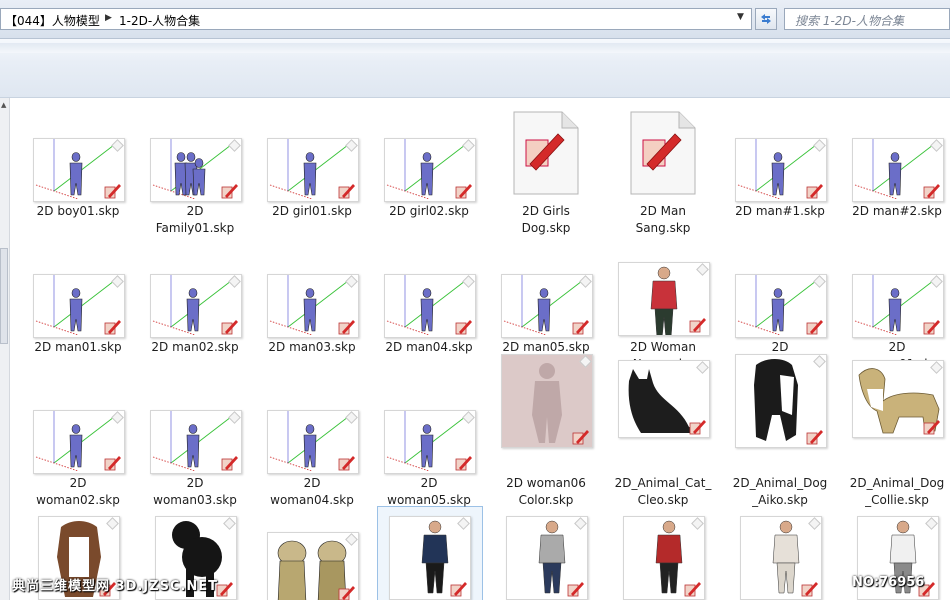 The image size is (950, 600). What do you see at coordinates (663, 492) in the screenshot?
I see `file-name-label: 2D_Animal_Cat_ Cleo.skp` at bounding box center [663, 492].